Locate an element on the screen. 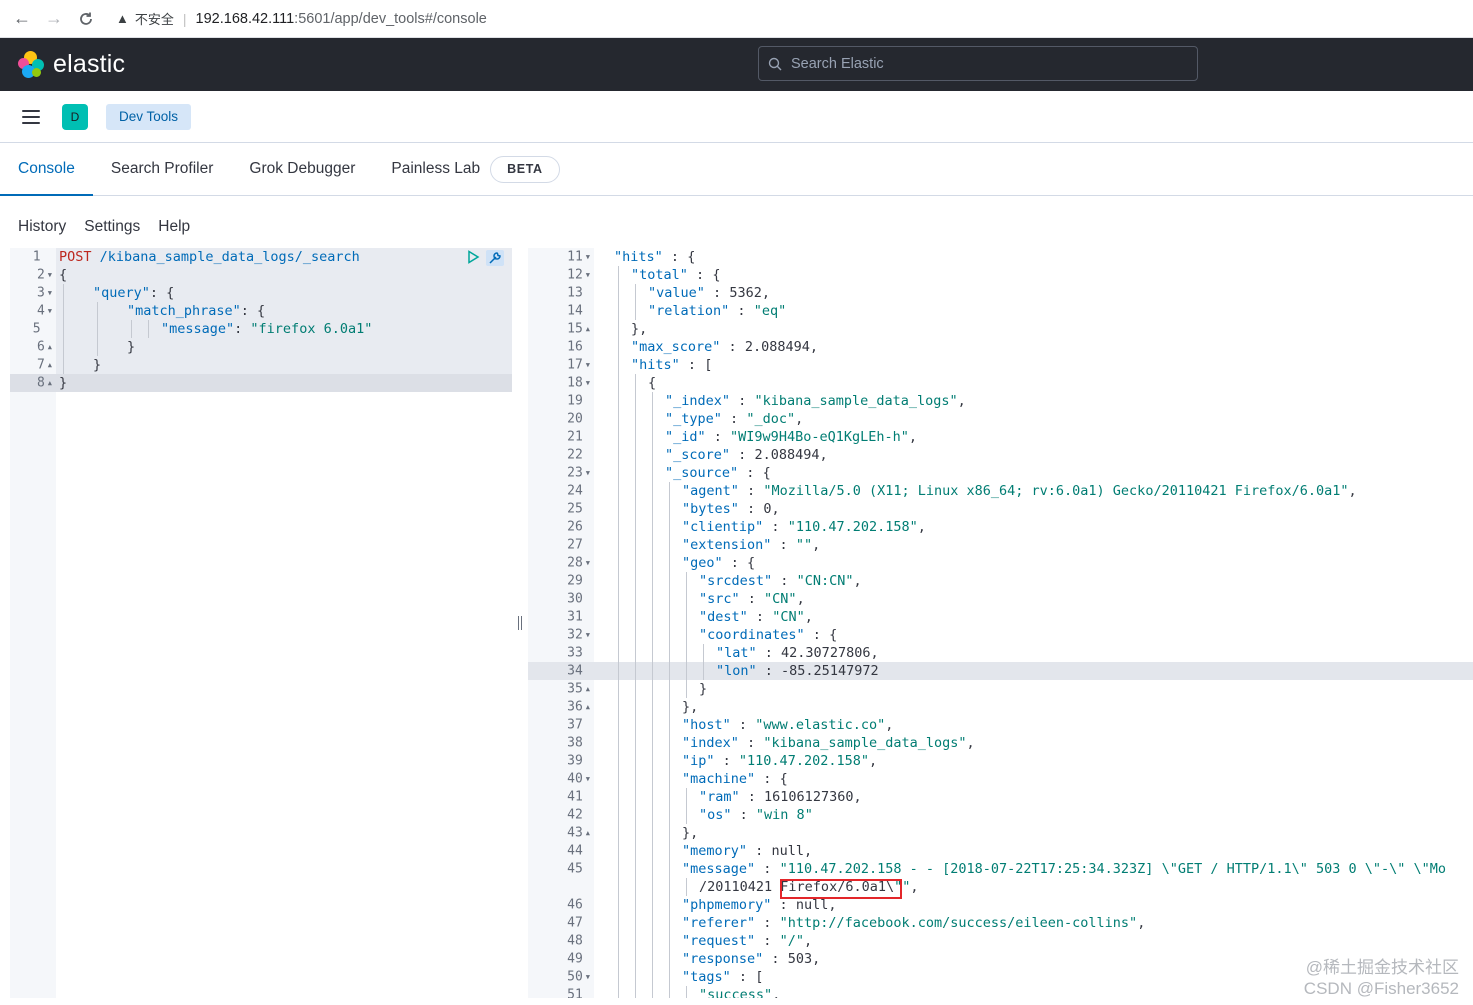 This screenshot has width=1473, height=1005. response-line: "clientip" : "110.47.202.158", is located at coordinates (804, 527).